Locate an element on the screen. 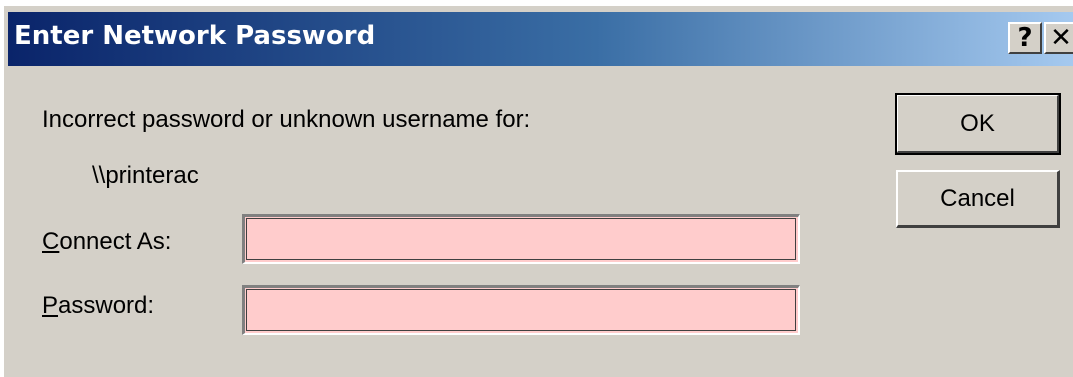  cancel-button: Cancel is located at coordinates (978, 199).